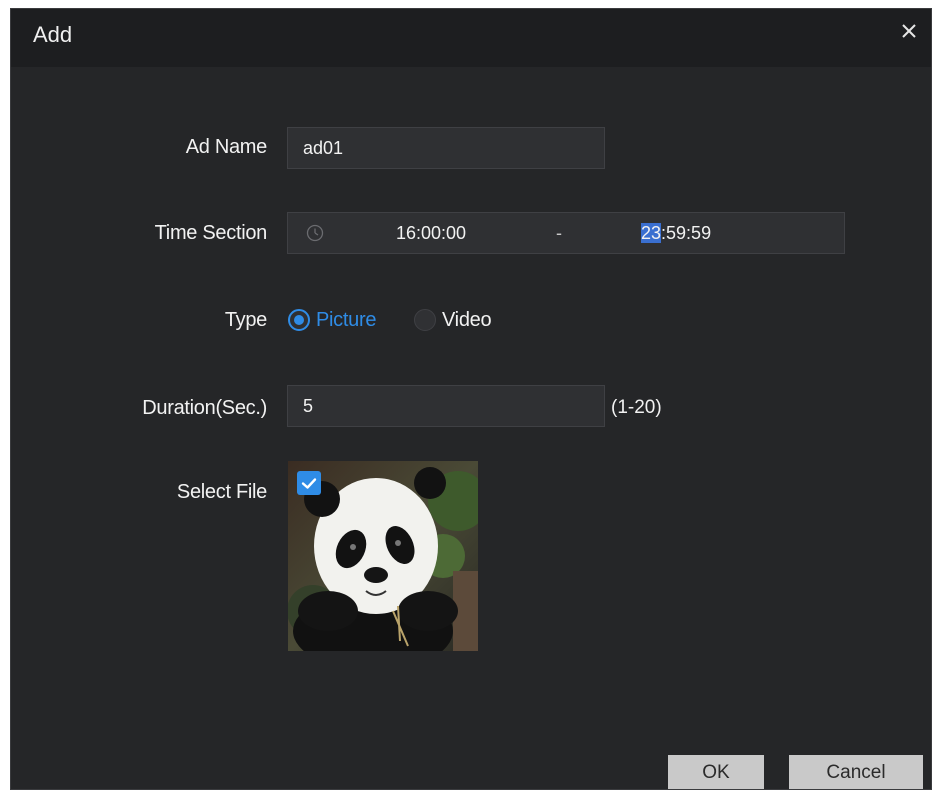 The width and height of the screenshot is (941, 797). Describe the element at coordinates (299, 320) in the screenshot. I see `radio-selected-icon` at that location.